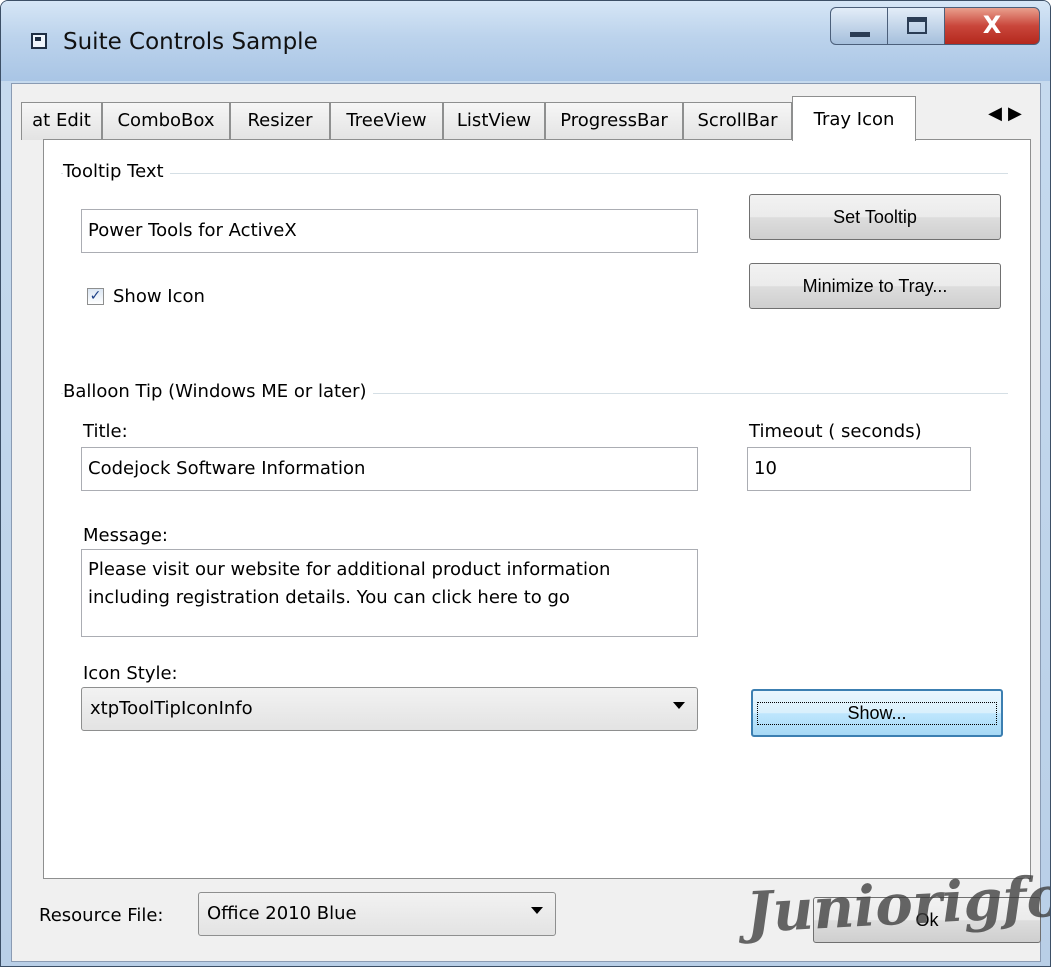 This screenshot has height=967, width=1051. I want to click on timeout-label: Timeout ( seconds), so click(835, 431).